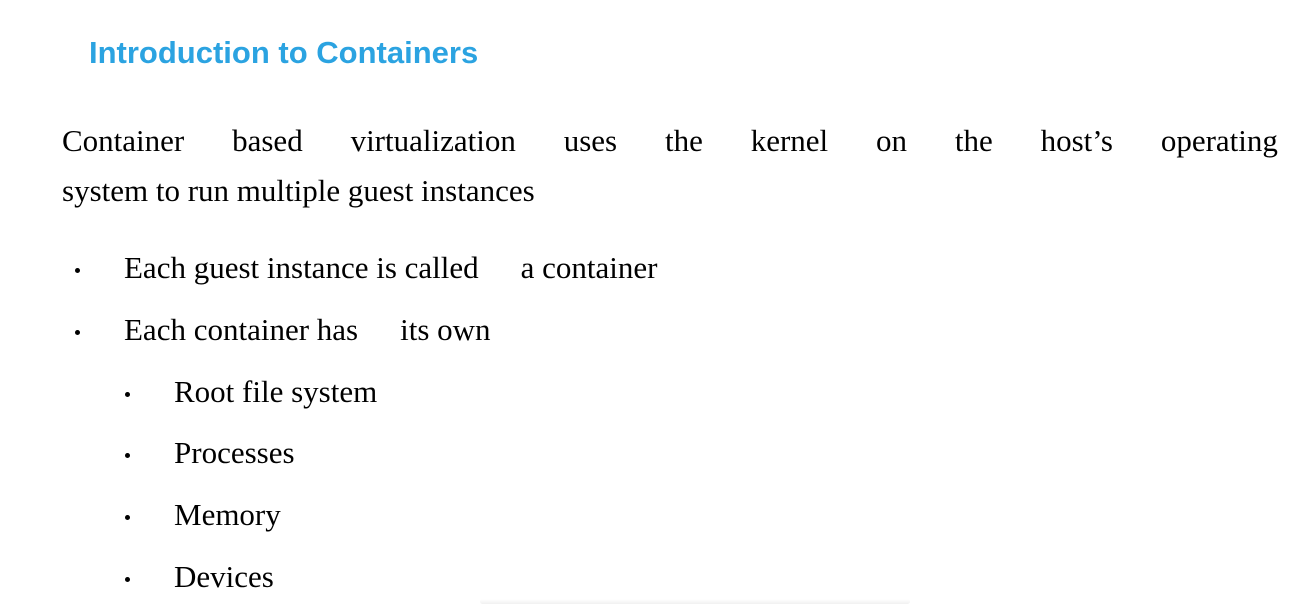  I want to click on sub-bullet-item: Devices, so click(652, 577).